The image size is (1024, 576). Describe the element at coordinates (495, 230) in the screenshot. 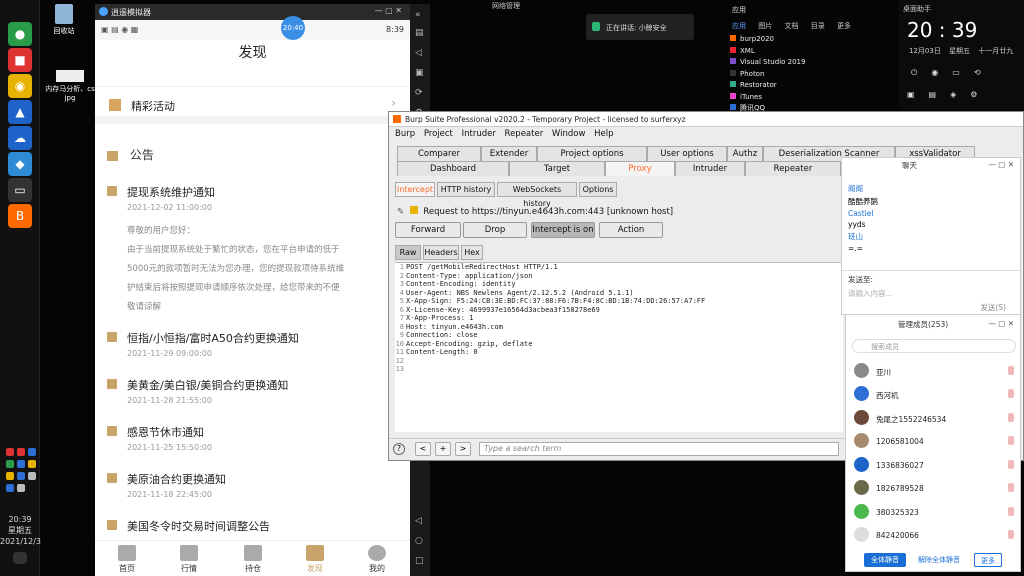

I see `drop-button: Drop` at that location.